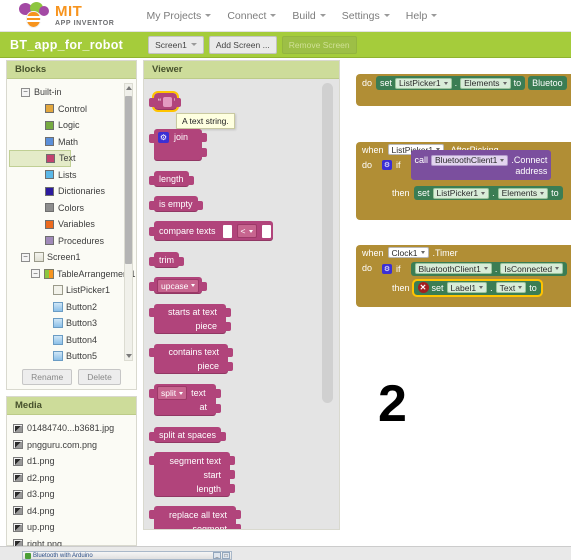 The width and height of the screenshot is (571, 560). I want to click on tree-node-button6: Button6, so click(71, 365).